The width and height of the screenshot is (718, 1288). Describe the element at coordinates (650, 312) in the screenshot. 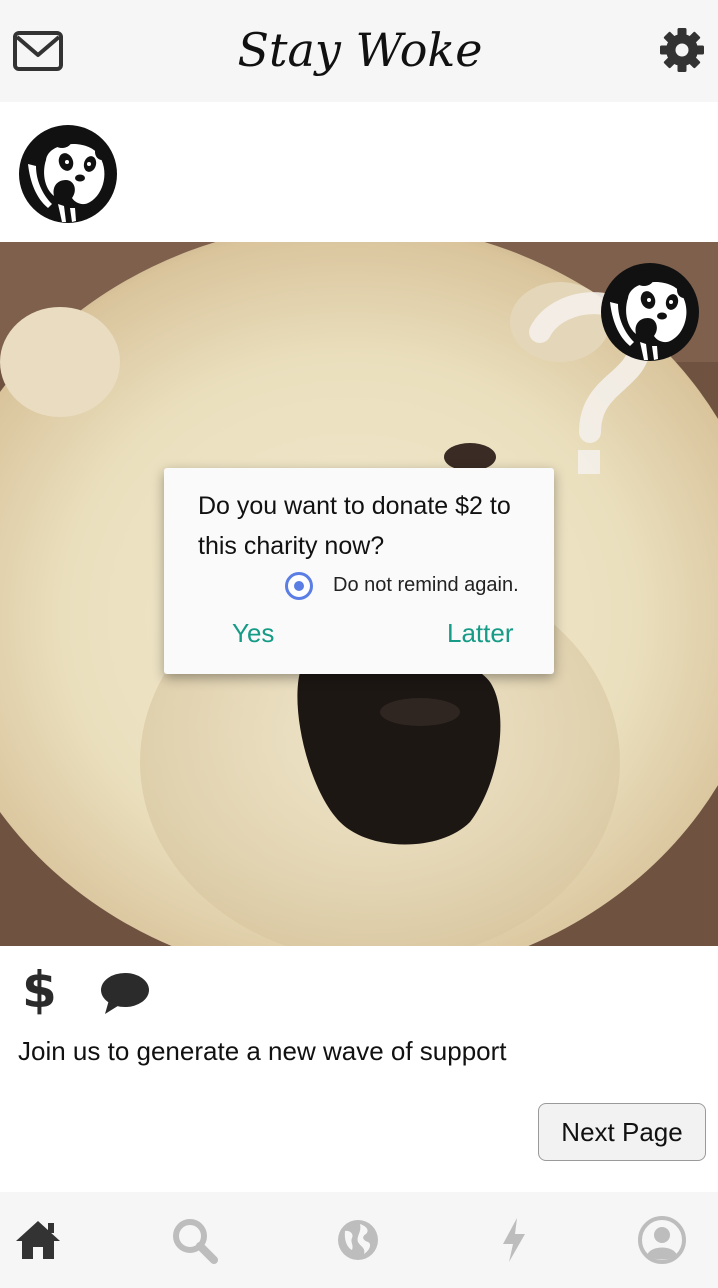

I see `corner-charity-logo` at that location.